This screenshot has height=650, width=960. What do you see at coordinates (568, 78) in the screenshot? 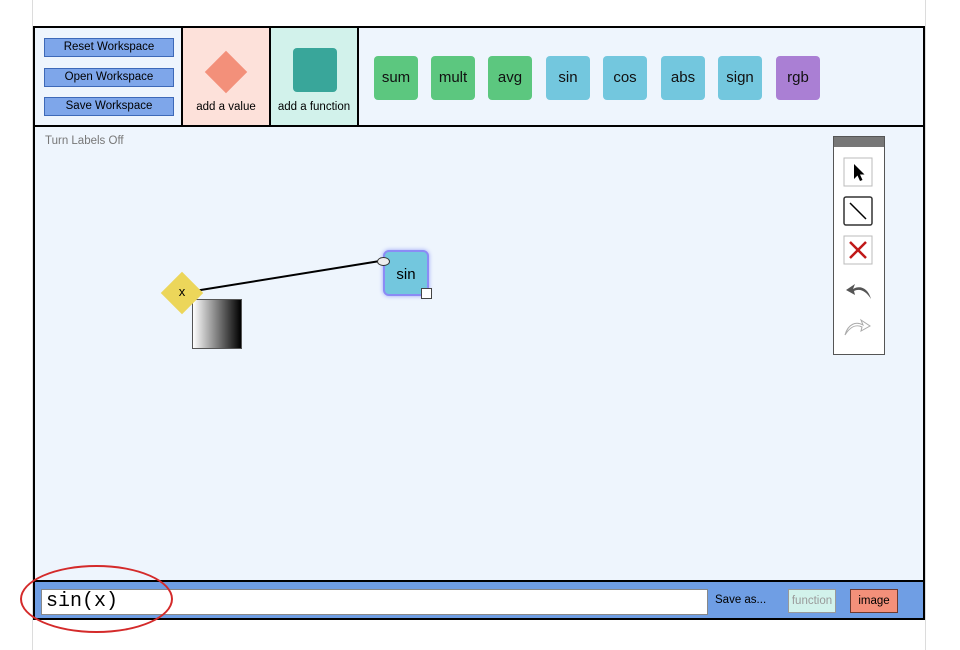
I see `function-button-sin: sin` at bounding box center [568, 78].